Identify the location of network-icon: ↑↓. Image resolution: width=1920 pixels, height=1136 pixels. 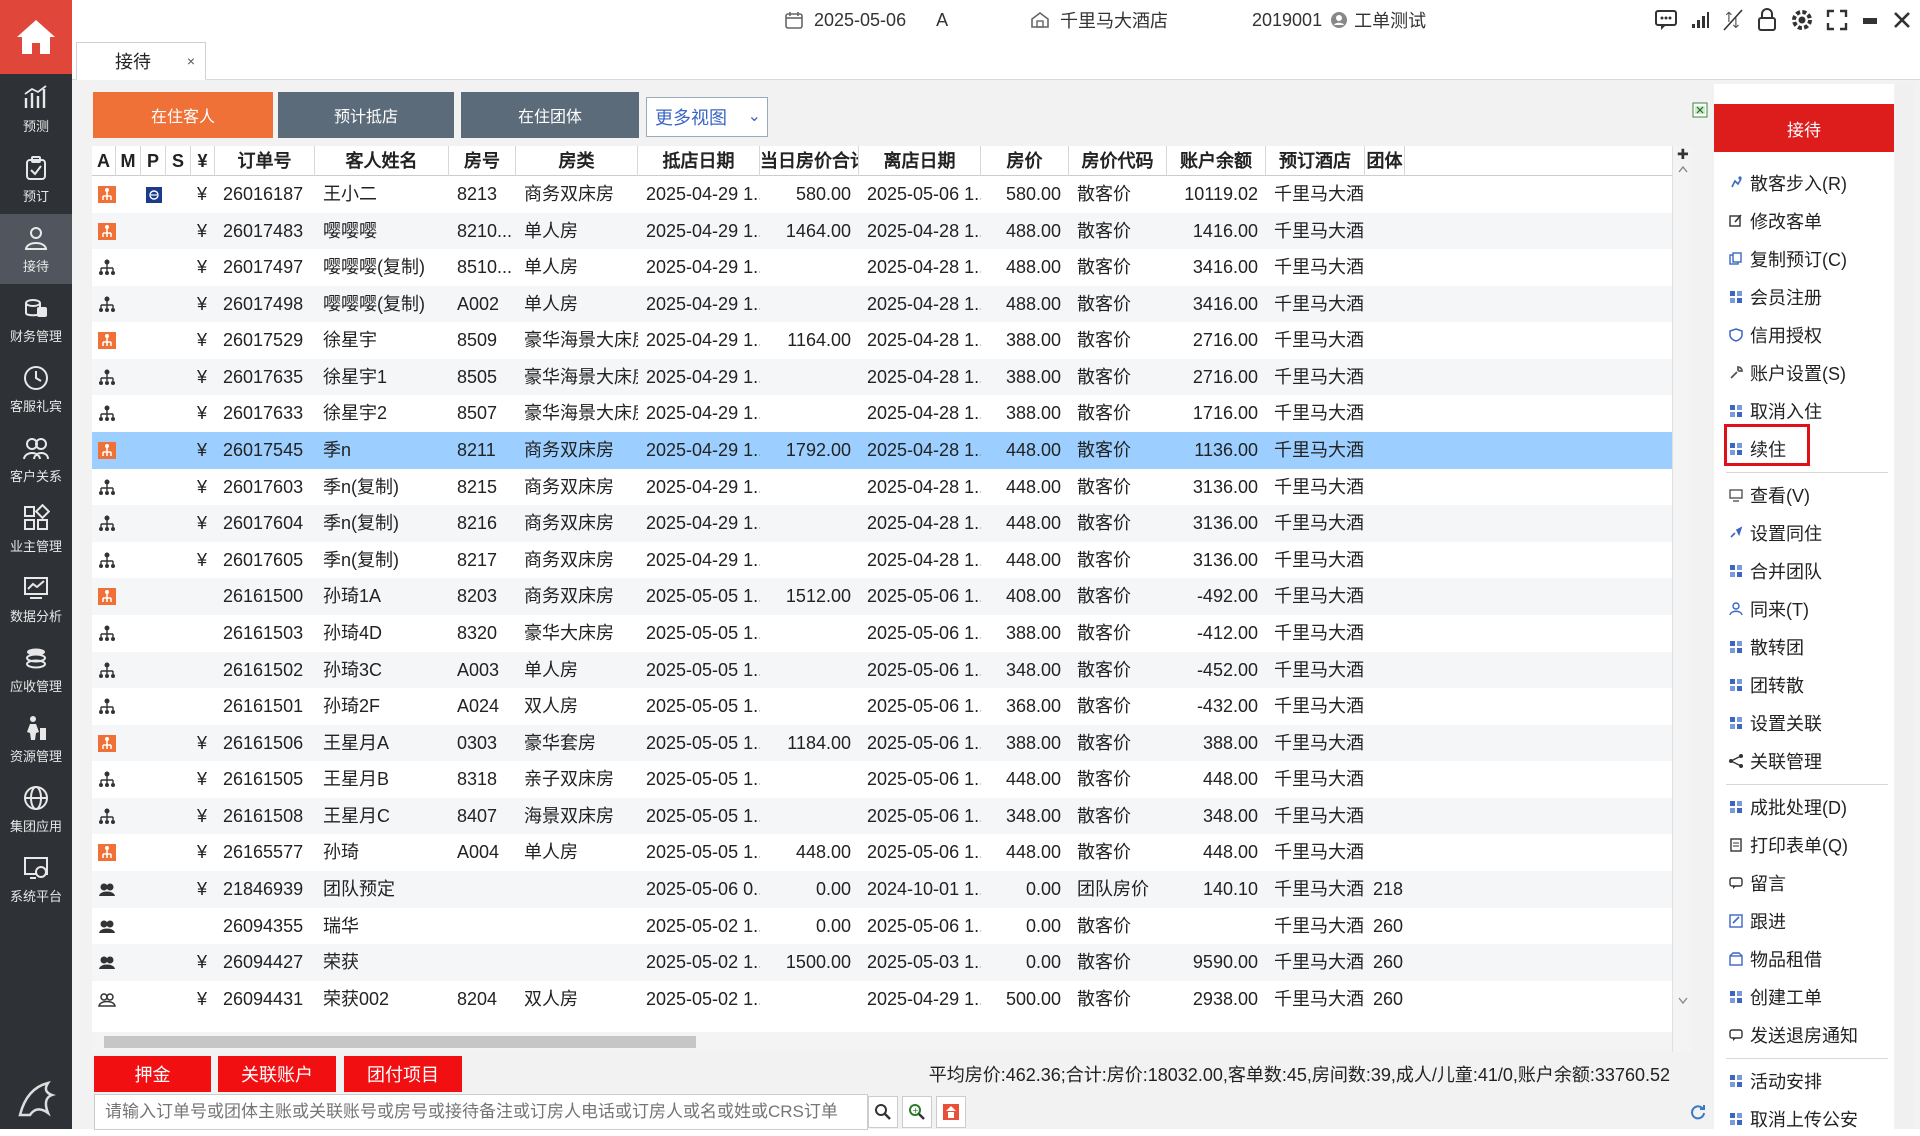
(1733, 20).